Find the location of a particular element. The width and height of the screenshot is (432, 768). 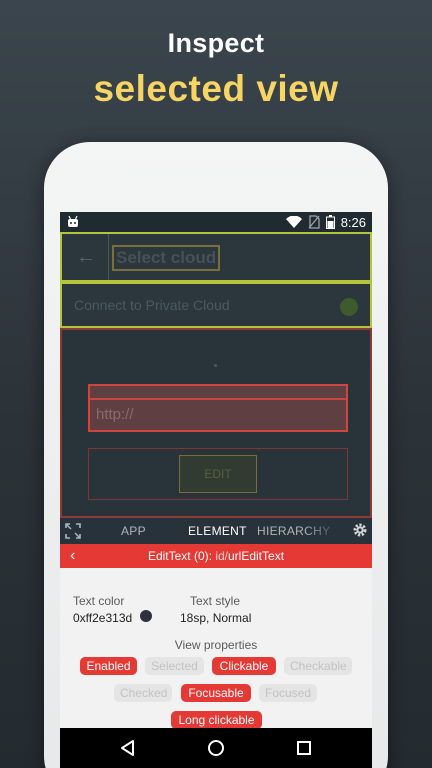

tab-fade-overlay is located at coordinates (324, 531).